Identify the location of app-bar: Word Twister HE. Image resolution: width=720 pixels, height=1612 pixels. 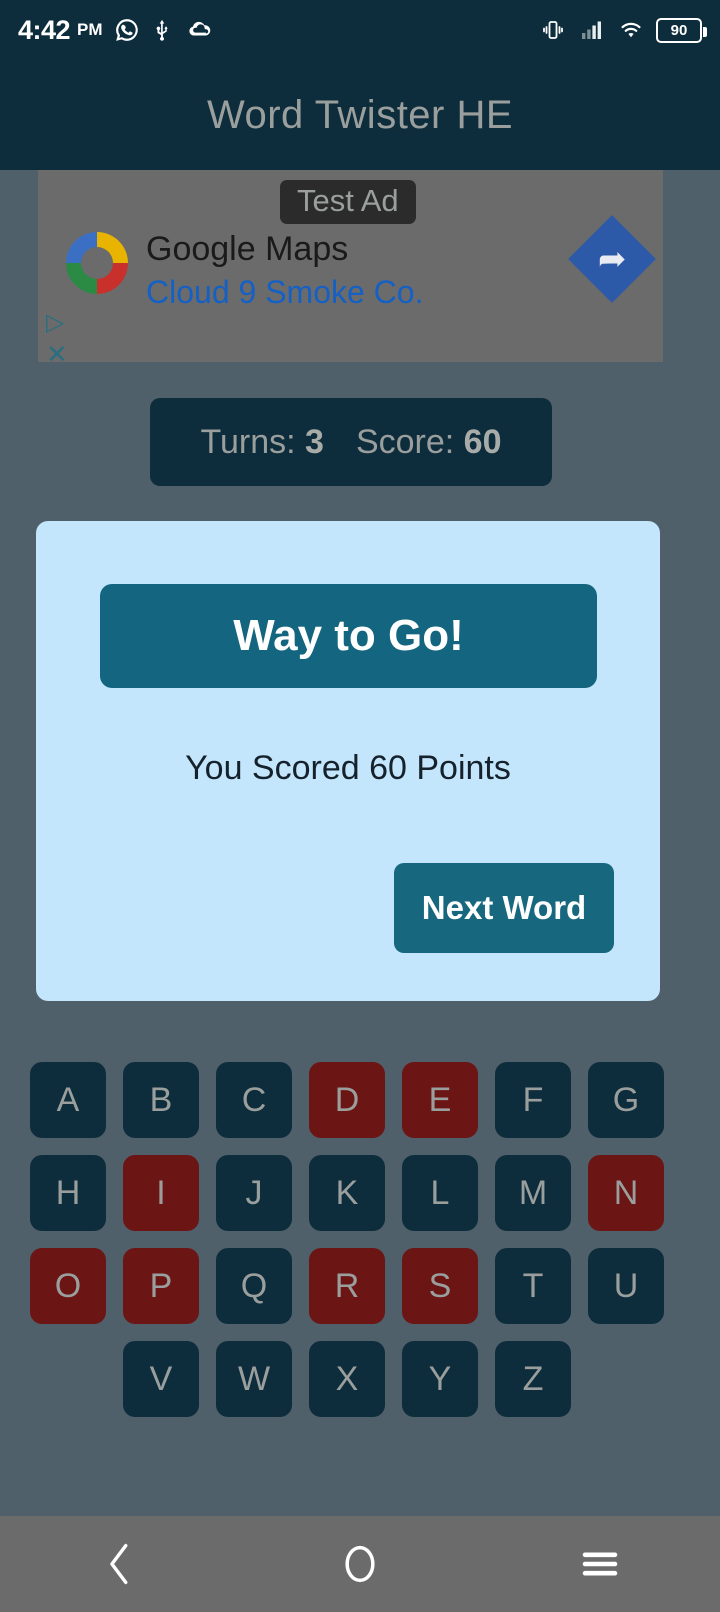
(360, 115).